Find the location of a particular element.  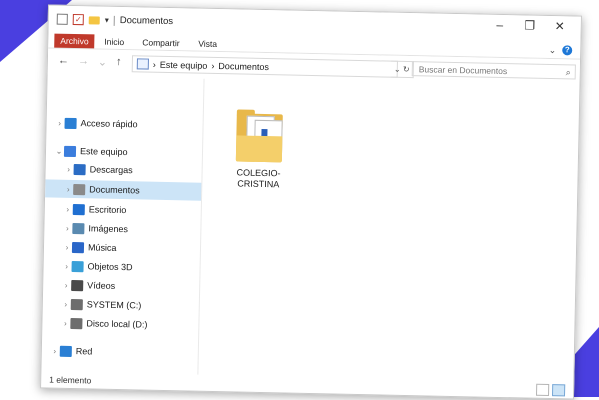

search-placeholder: Buscar en Documentos is located at coordinates (463, 70).